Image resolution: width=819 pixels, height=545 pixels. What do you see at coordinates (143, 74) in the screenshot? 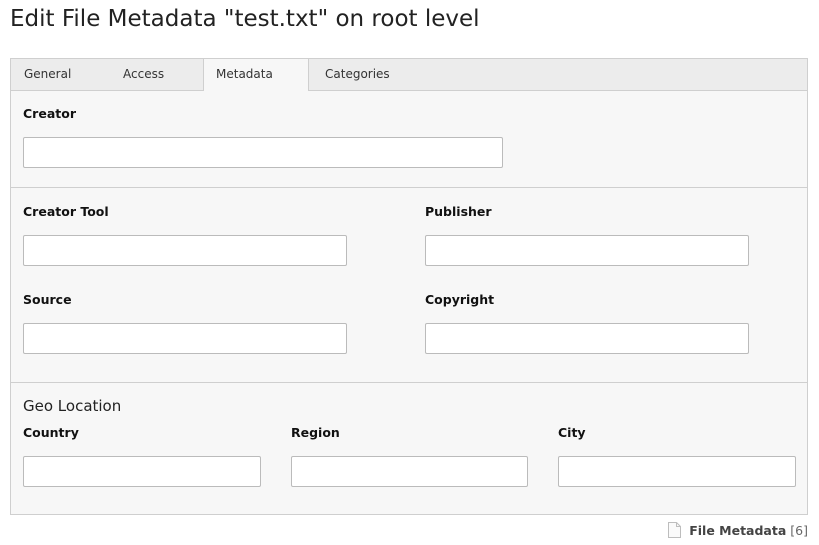
I see `tab-access: Access` at bounding box center [143, 74].